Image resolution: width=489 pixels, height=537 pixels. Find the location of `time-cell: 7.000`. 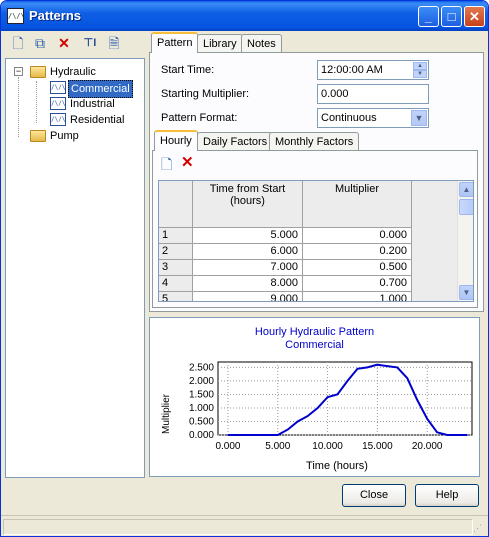

time-cell: 7.000 is located at coordinates (248, 268).